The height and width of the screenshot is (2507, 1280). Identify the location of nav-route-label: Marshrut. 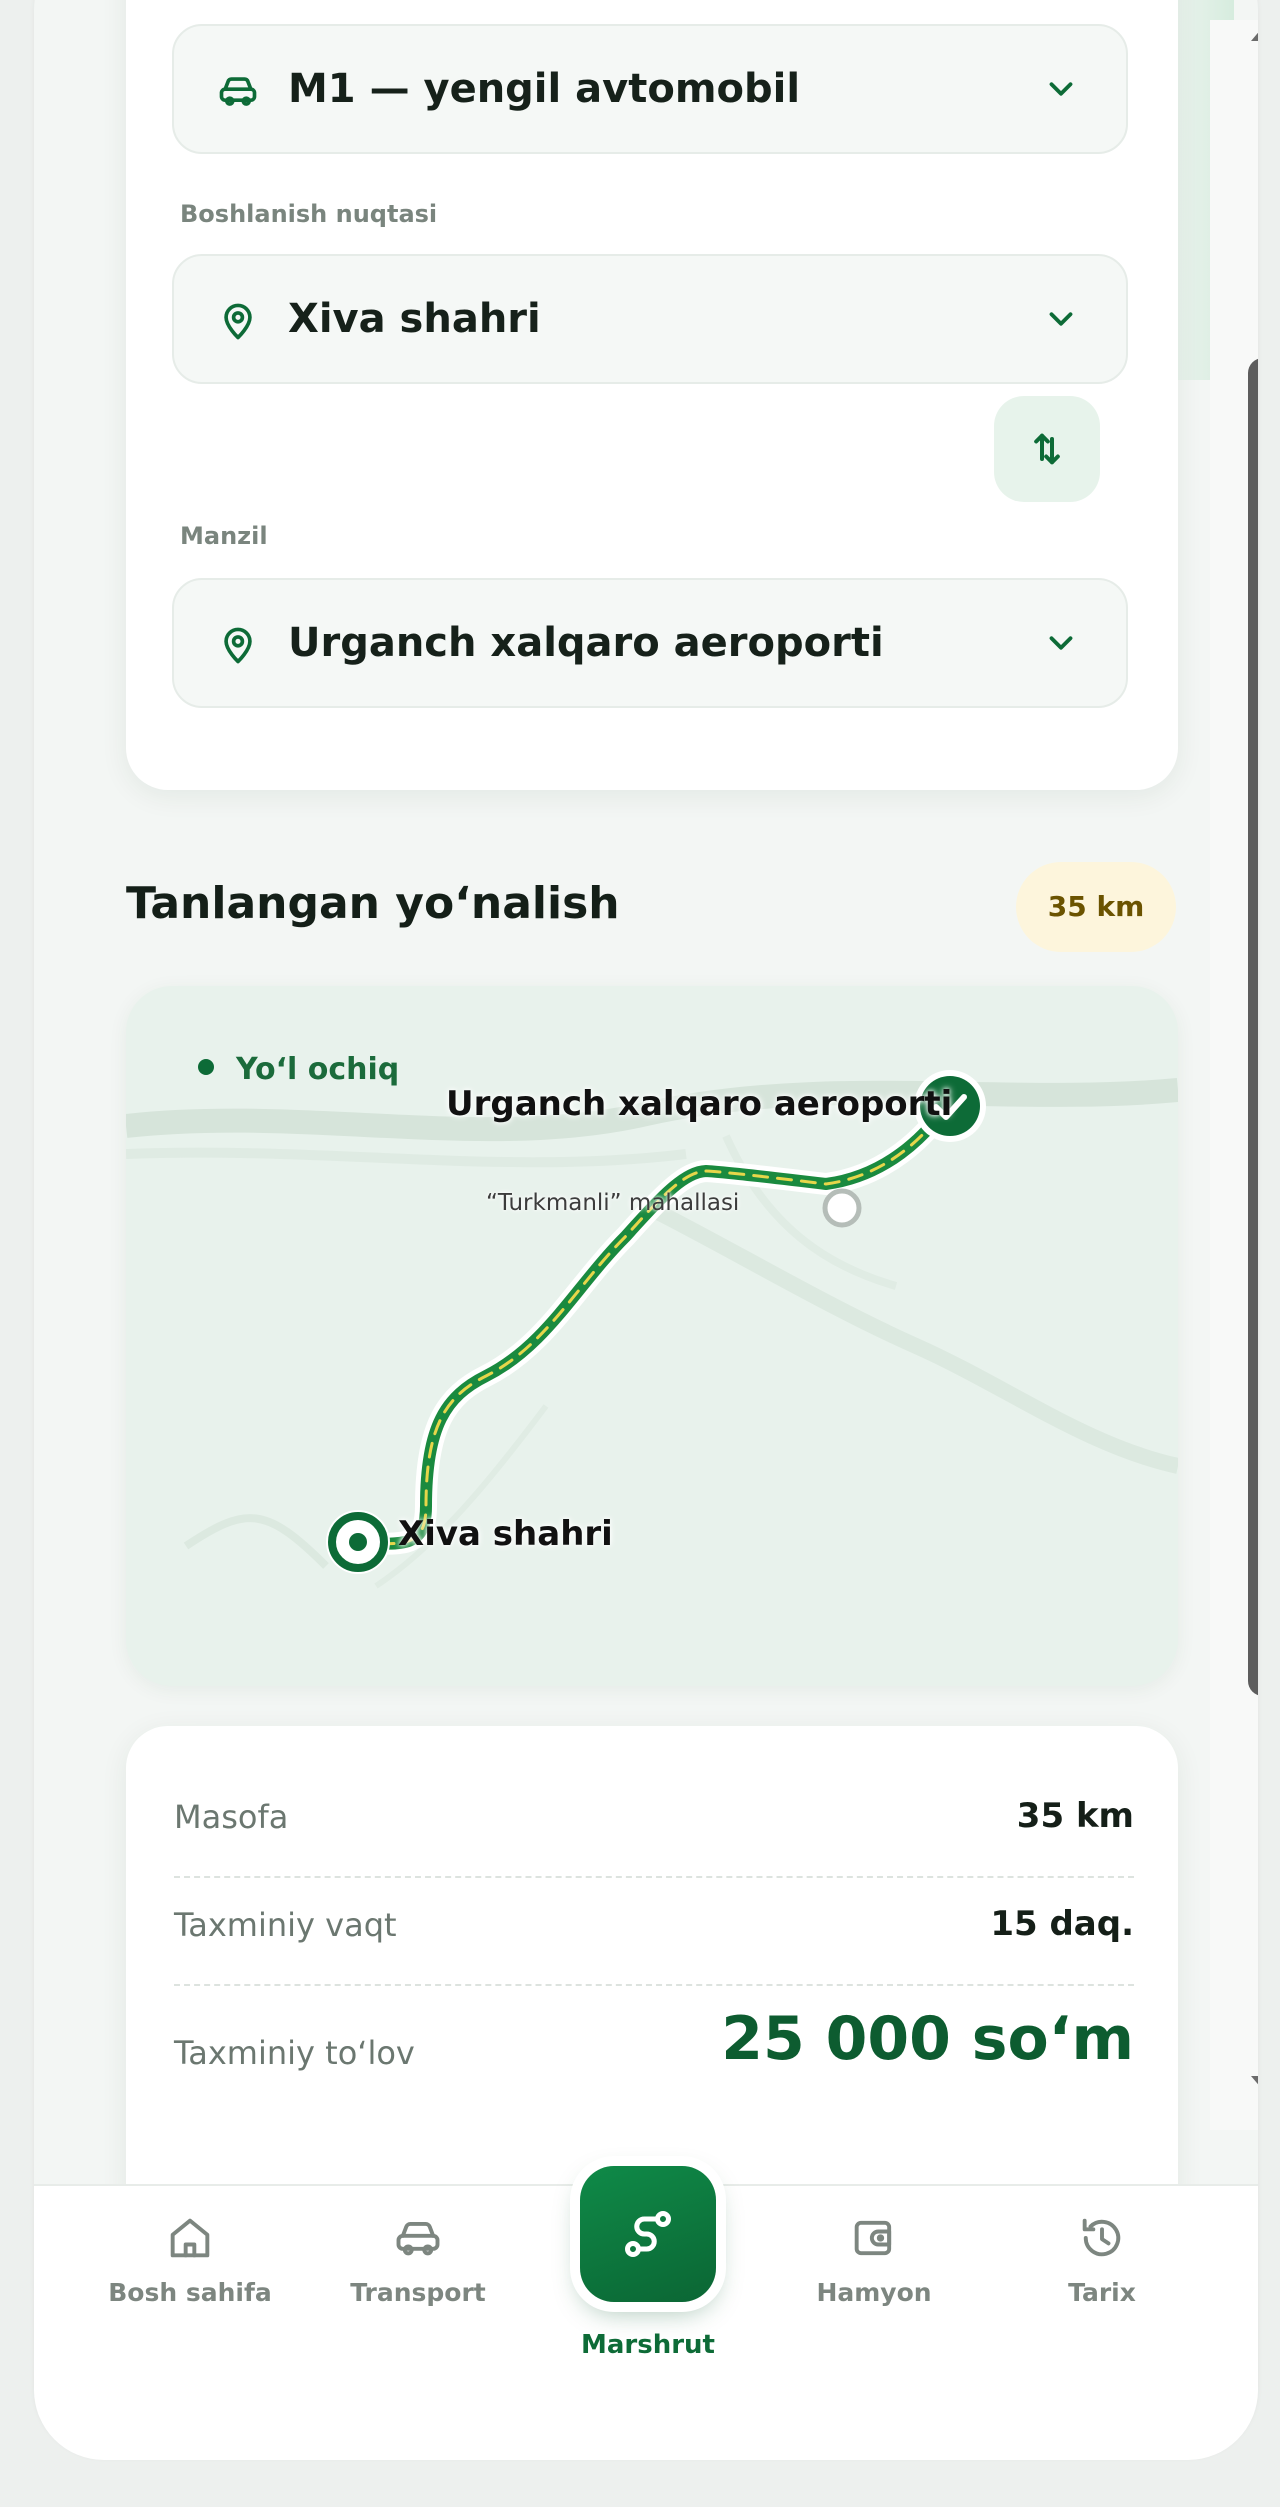
(648, 2345).